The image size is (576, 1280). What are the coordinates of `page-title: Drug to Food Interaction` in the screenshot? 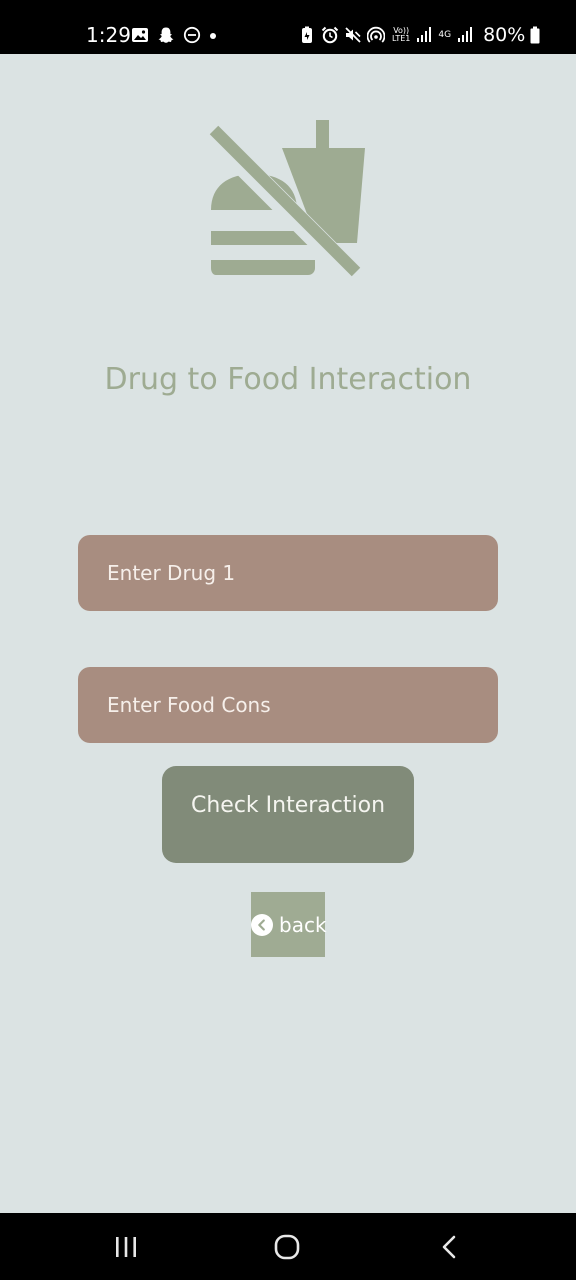 It's located at (288, 379).